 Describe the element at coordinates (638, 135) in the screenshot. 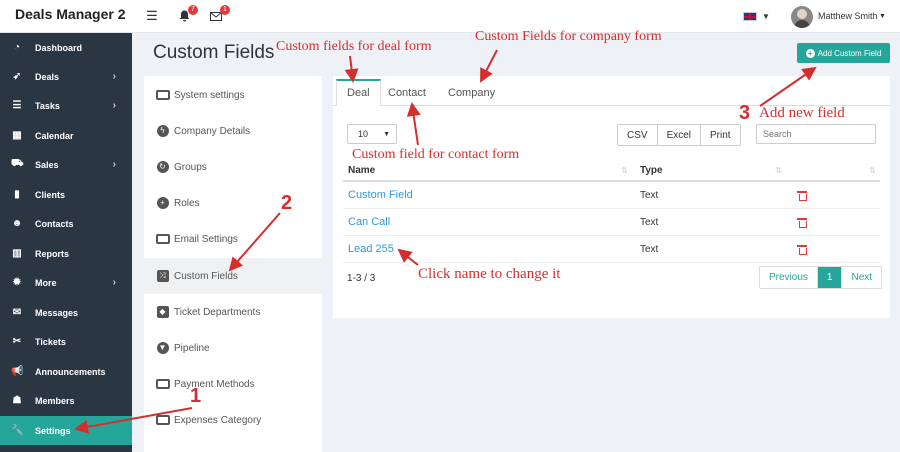

I see `csv-button: CSV` at that location.